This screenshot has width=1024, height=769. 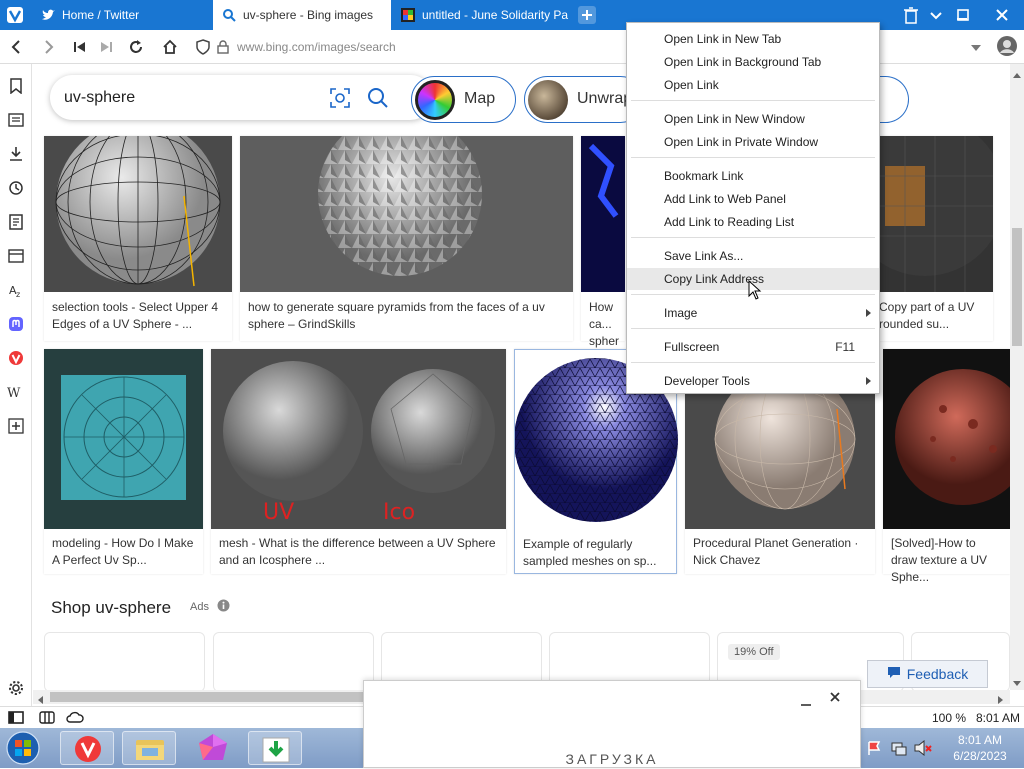 What do you see at coordinates (1017, 681) in the screenshot?
I see `scroll-down-icon` at bounding box center [1017, 681].